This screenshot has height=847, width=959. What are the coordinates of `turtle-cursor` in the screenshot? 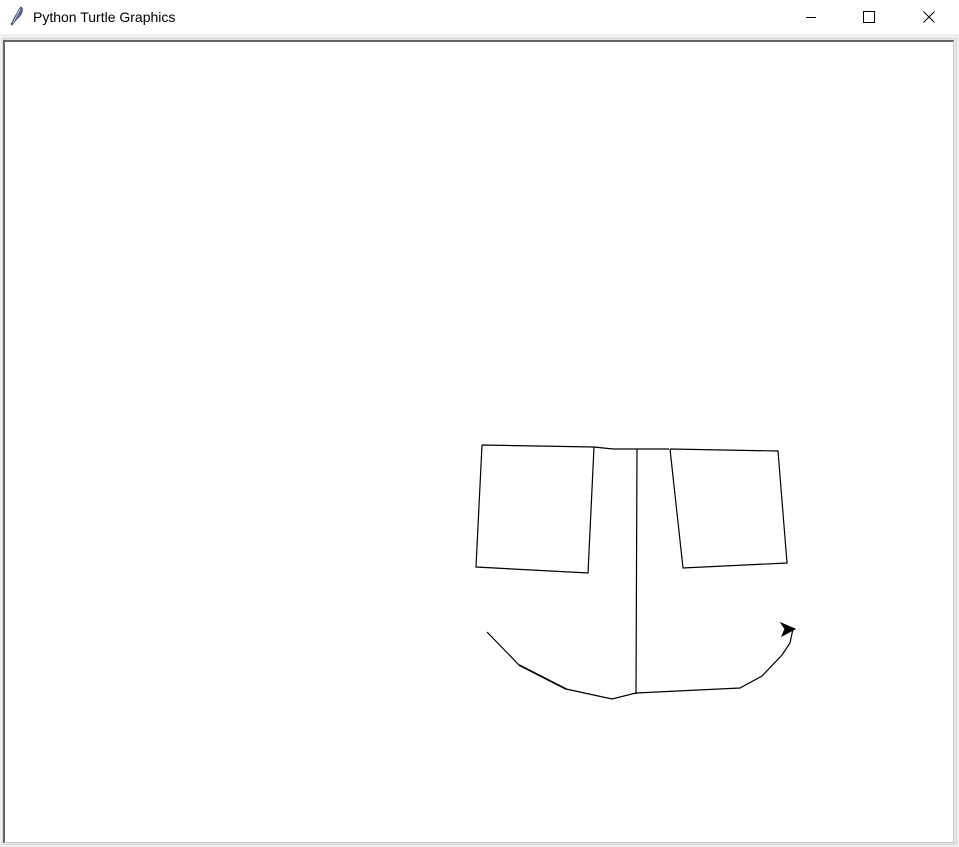 It's located at (788, 629).